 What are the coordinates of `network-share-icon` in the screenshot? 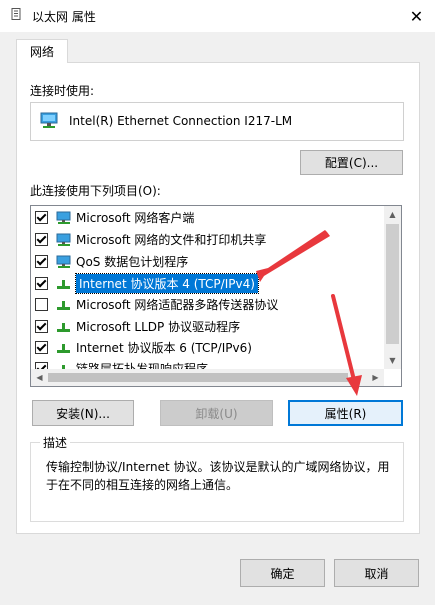 It's located at (64, 240).